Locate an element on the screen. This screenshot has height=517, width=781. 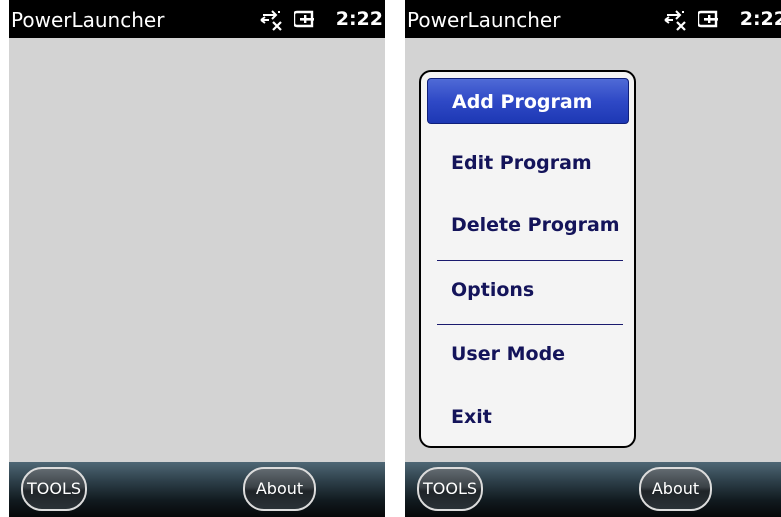
menu-item-edit-program: Edit Program is located at coordinates (528, 163).